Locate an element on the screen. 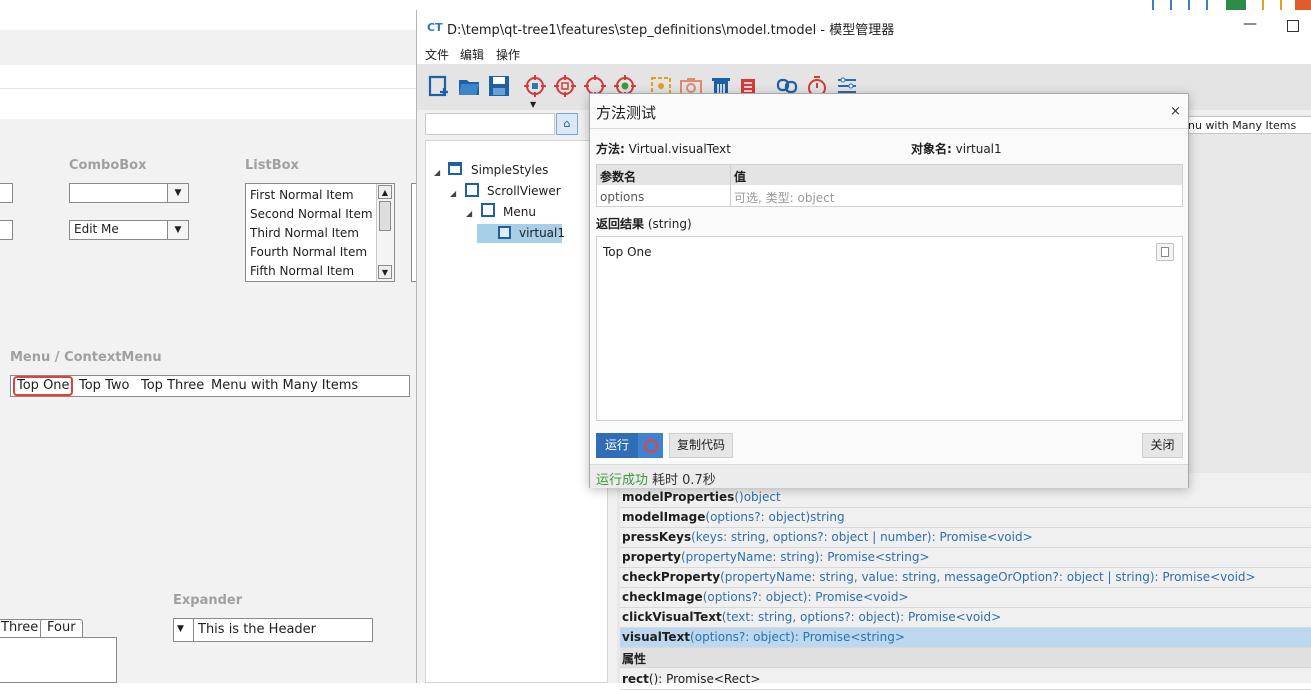  tree-node-scrollviewer: ScrollViewer is located at coordinates (524, 191).